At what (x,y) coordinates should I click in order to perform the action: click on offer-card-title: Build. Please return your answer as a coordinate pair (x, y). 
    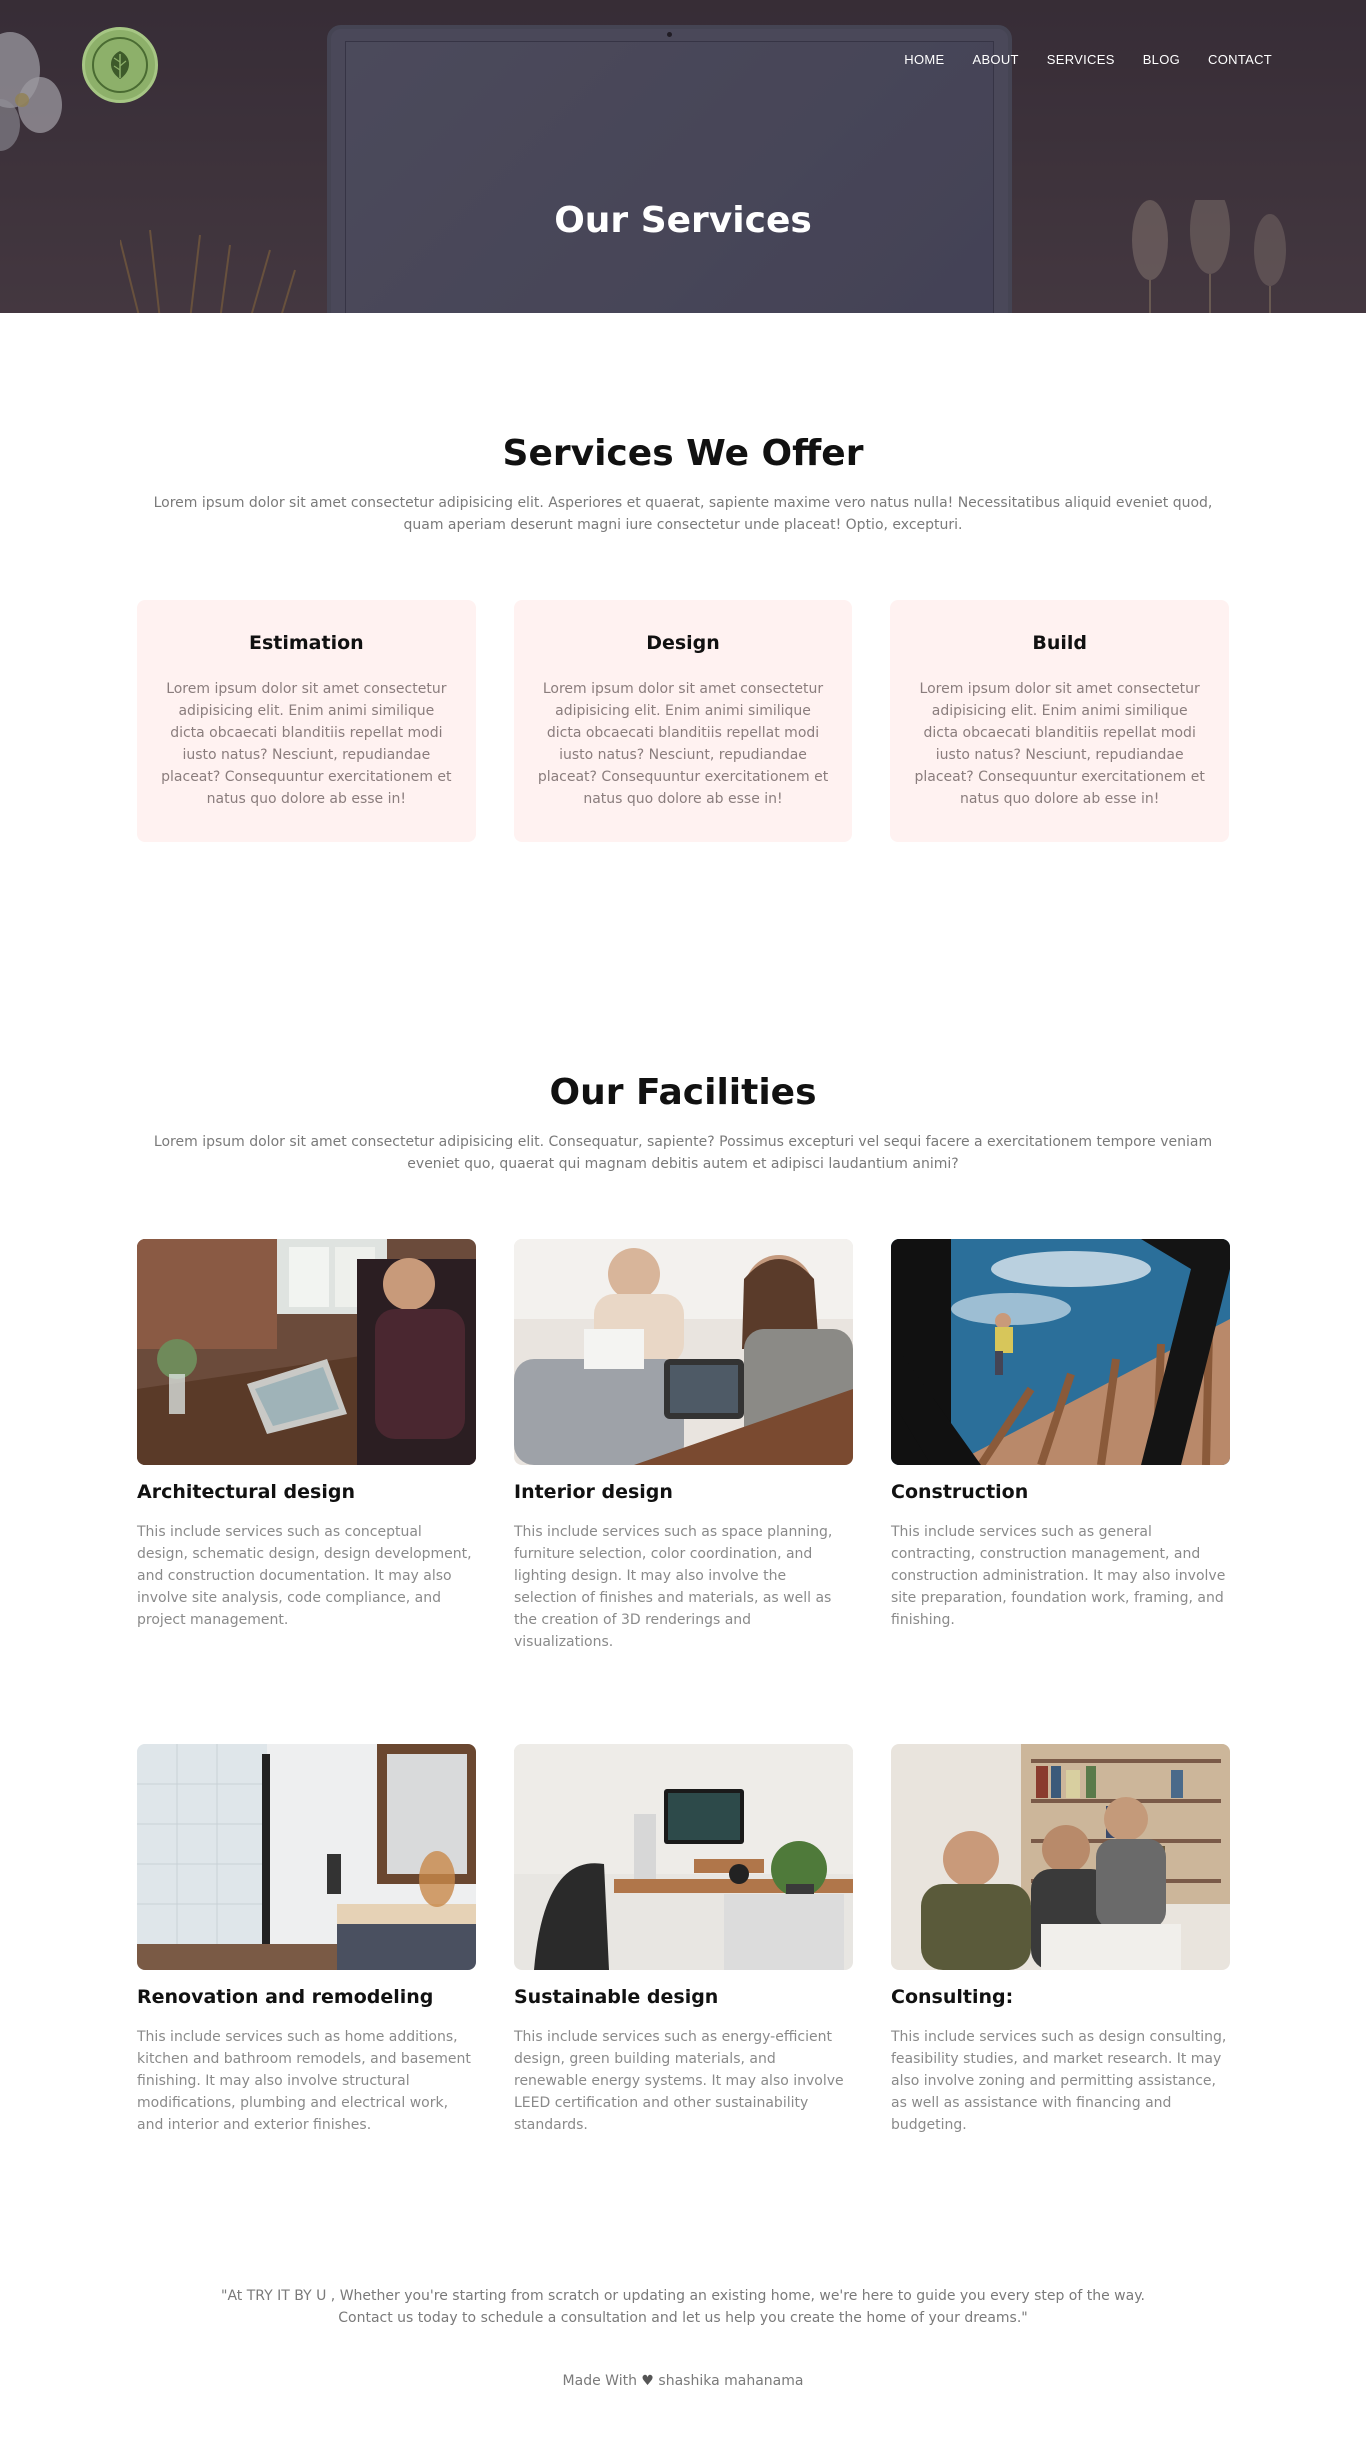
    Looking at the image, I should click on (1059, 643).